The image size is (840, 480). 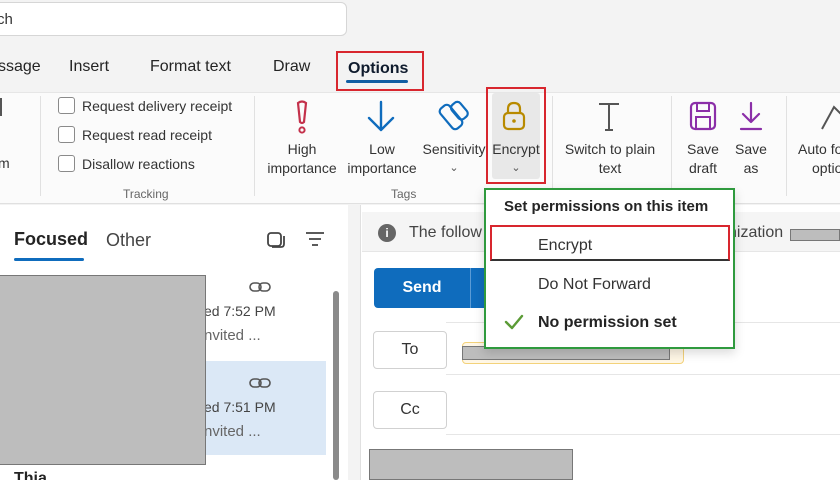 I want to click on save-icon, so click(x=703, y=118).